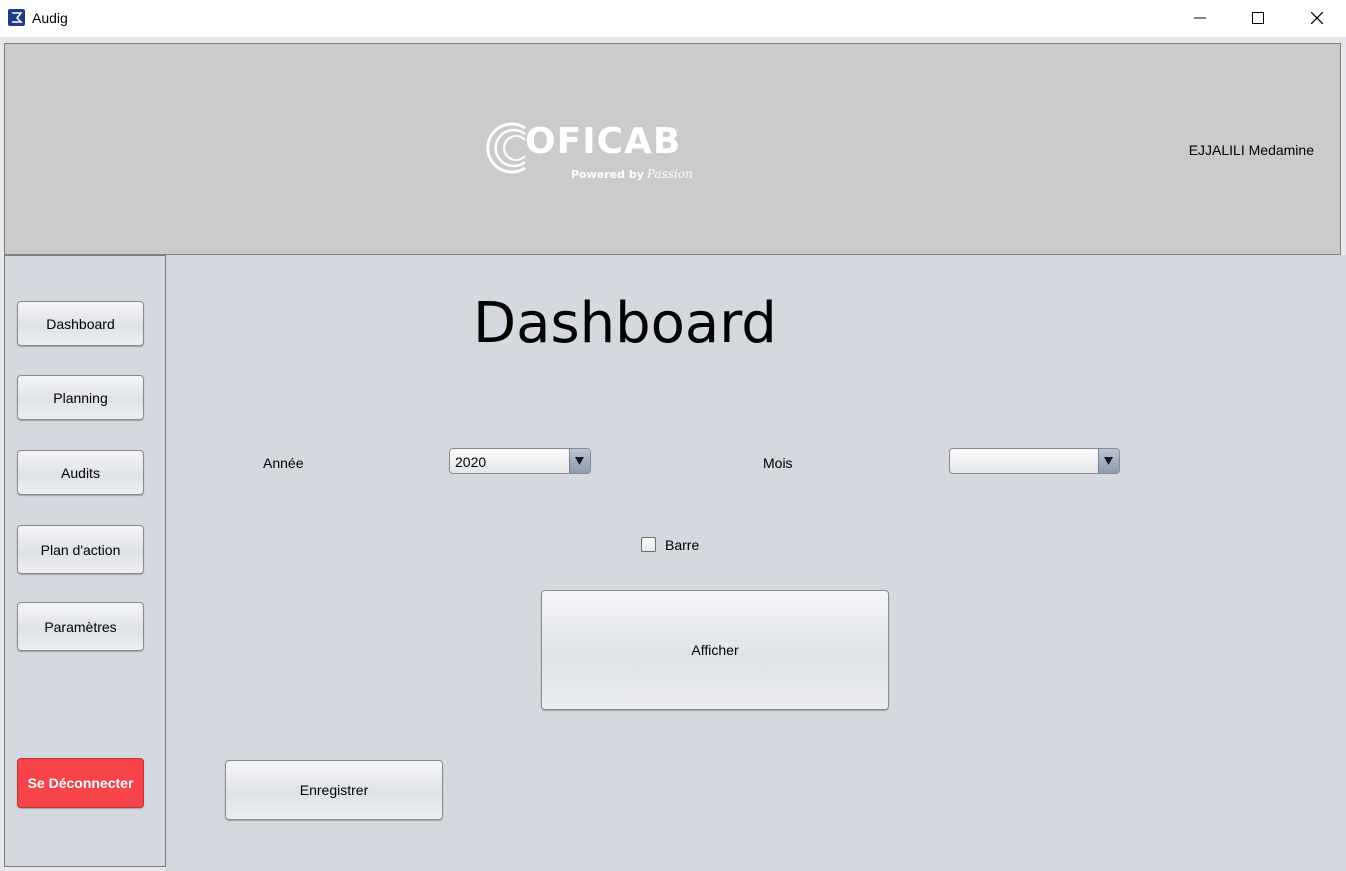 The height and width of the screenshot is (871, 1346). Describe the element at coordinates (648, 544) in the screenshot. I see `barre-checkbox` at that location.